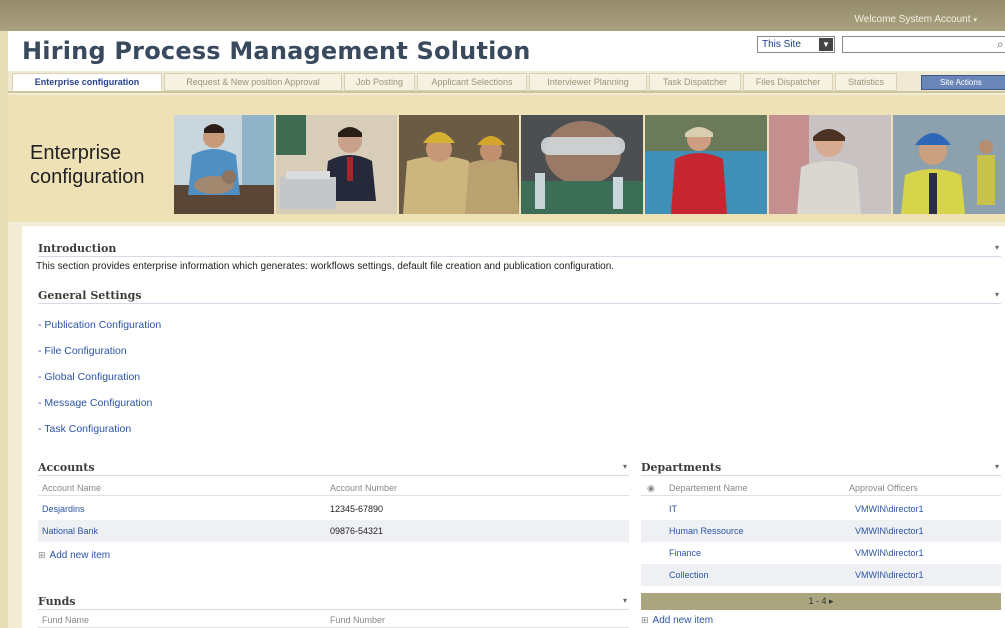 The width and height of the screenshot is (1005, 628). I want to click on publication-configuration-link: - Publication Configuration, so click(99, 325).